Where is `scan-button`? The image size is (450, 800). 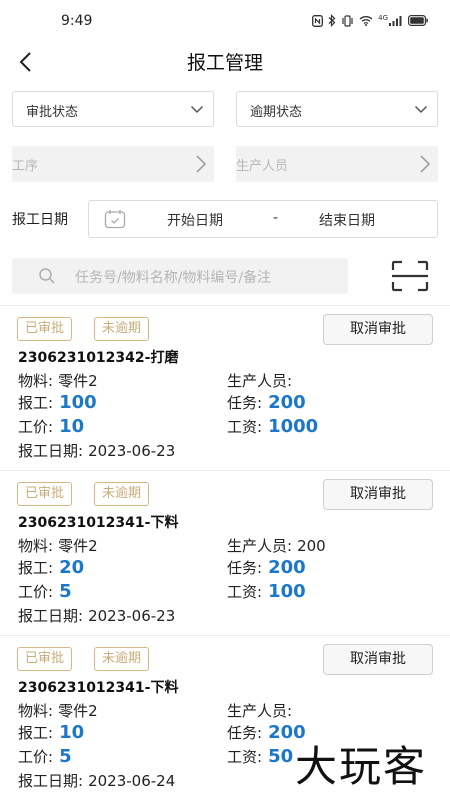 scan-button is located at coordinates (410, 276).